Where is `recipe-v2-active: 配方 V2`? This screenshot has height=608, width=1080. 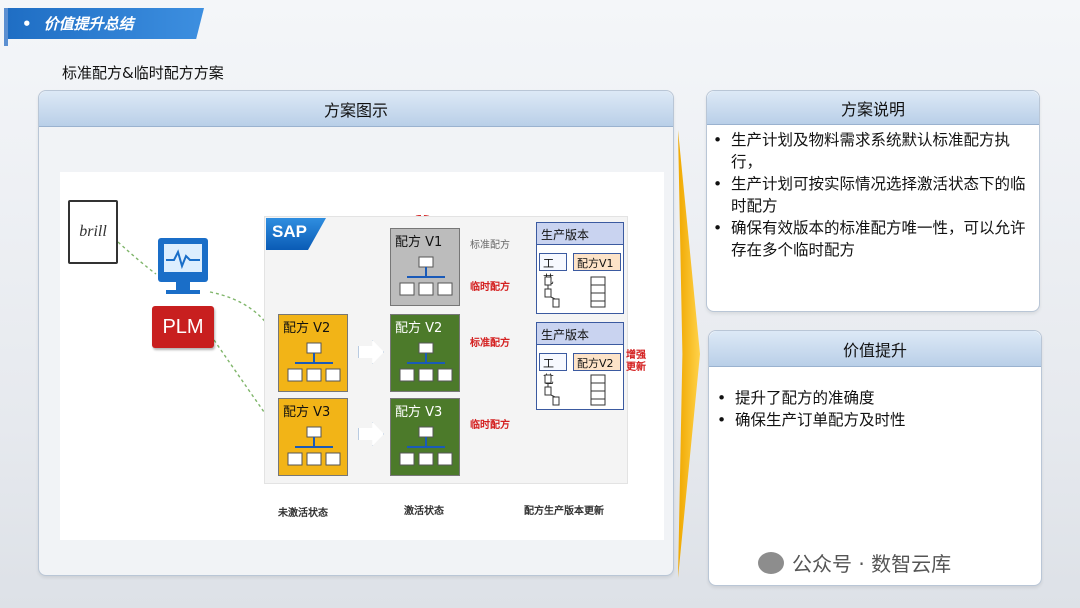 recipe-v2-active: 配方 V2 is located at coordinates (425, 353).